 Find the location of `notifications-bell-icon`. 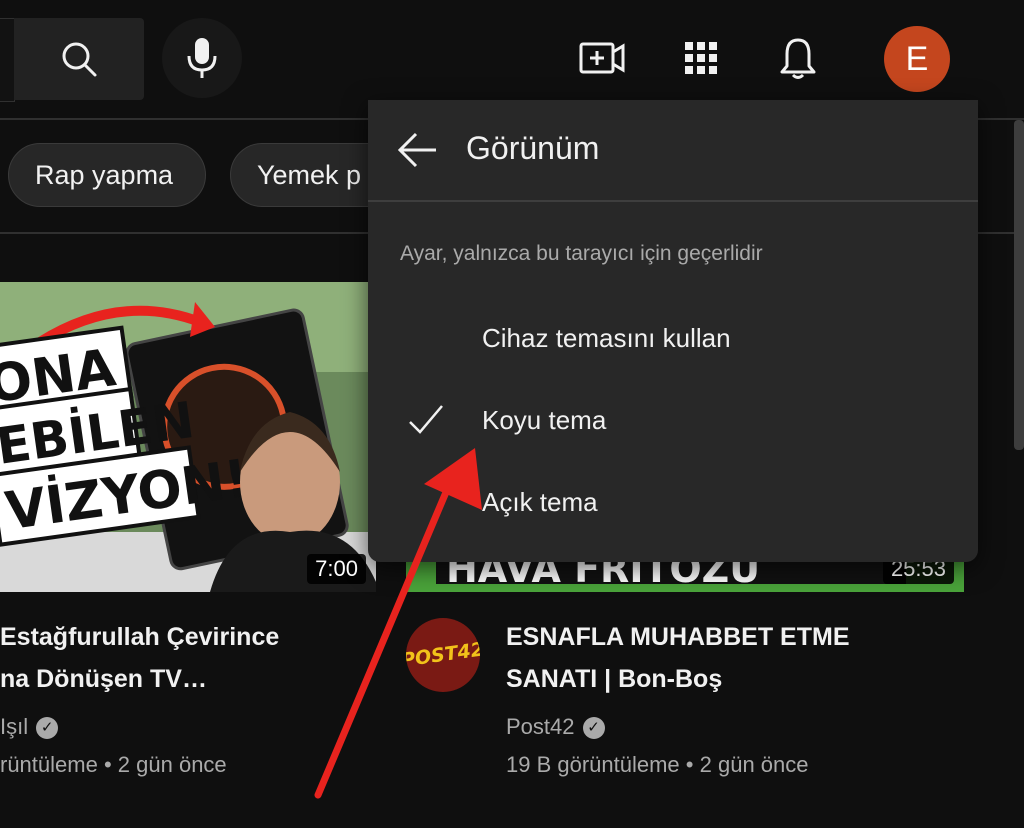

notifications-bell-icon is located at coordinates (798, 58).